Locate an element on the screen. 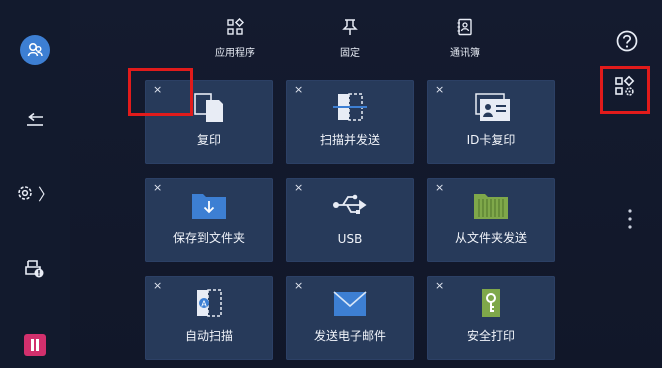 This screenshot has width=662, height=368. back-button is located at coordinates (35, 121).